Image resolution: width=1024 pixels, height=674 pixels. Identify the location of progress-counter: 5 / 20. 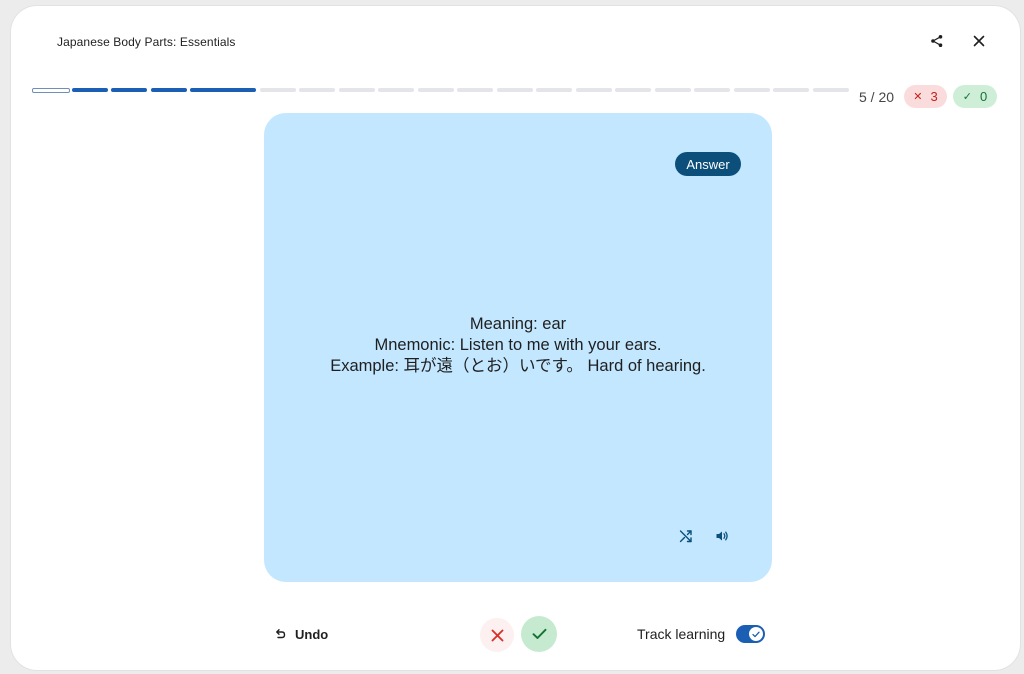
(877, 97).